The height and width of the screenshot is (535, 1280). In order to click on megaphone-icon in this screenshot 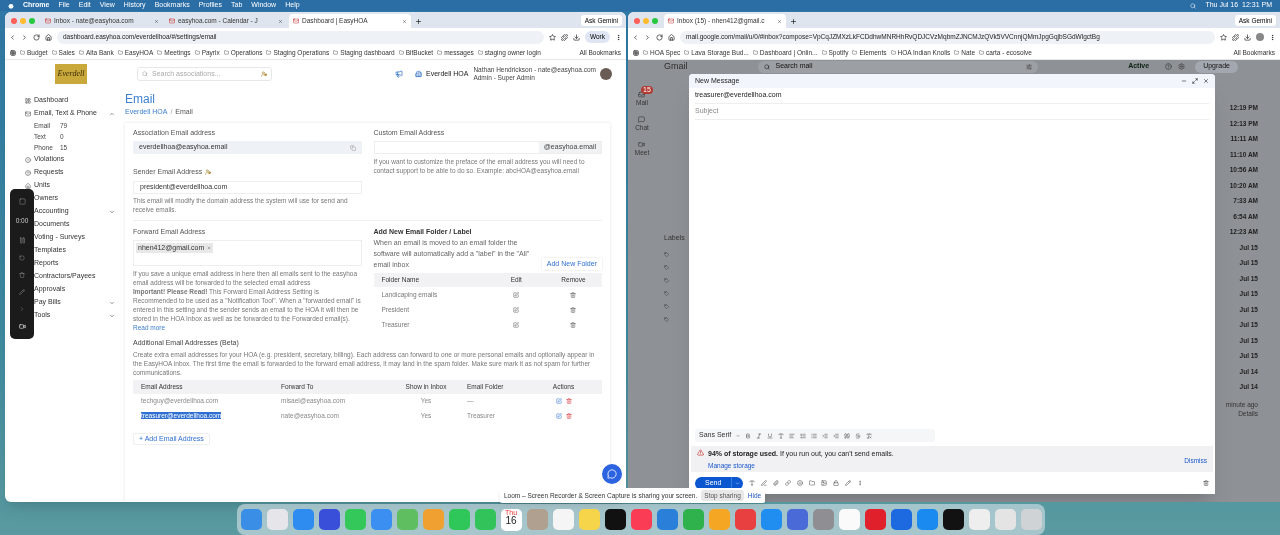, I will do `click(399, 74)`.